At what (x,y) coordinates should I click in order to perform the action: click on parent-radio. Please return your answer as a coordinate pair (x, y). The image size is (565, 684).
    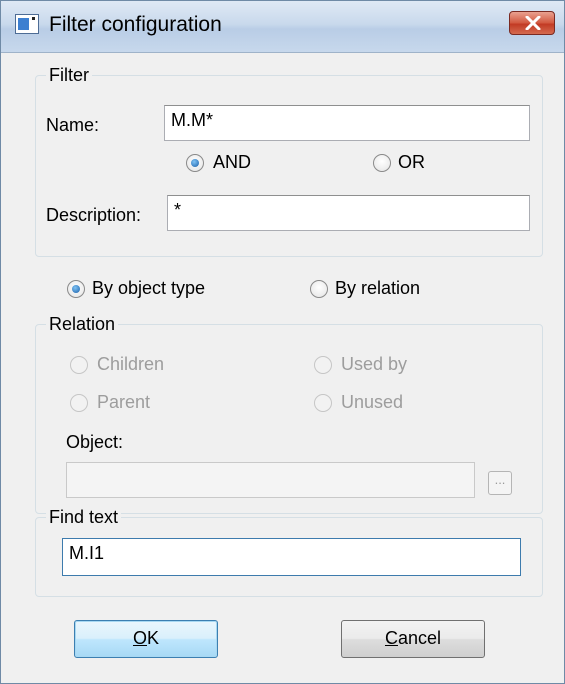
    Looking at the image, I should click on (79, 403).